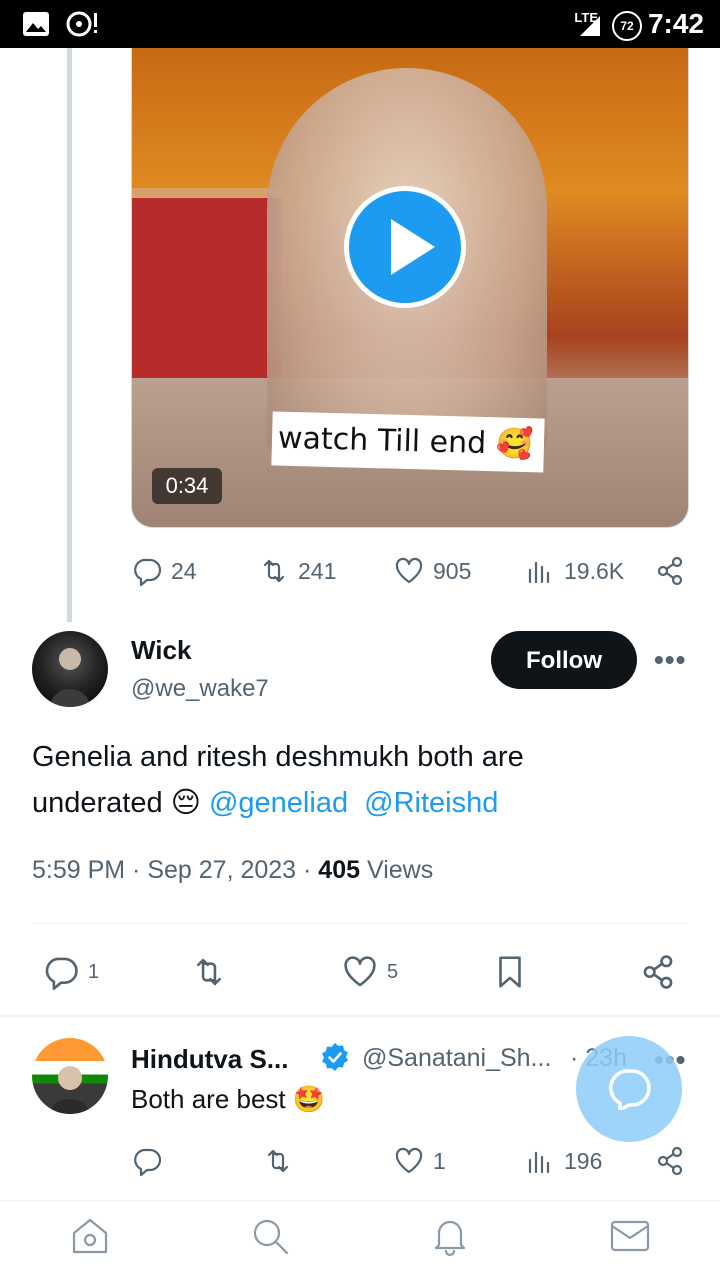 This screenshot has height=1281, width=720. Describe the element at coordinates (200, 689) in the screenshot. I see `author-handle: @we_wake7` at that location.